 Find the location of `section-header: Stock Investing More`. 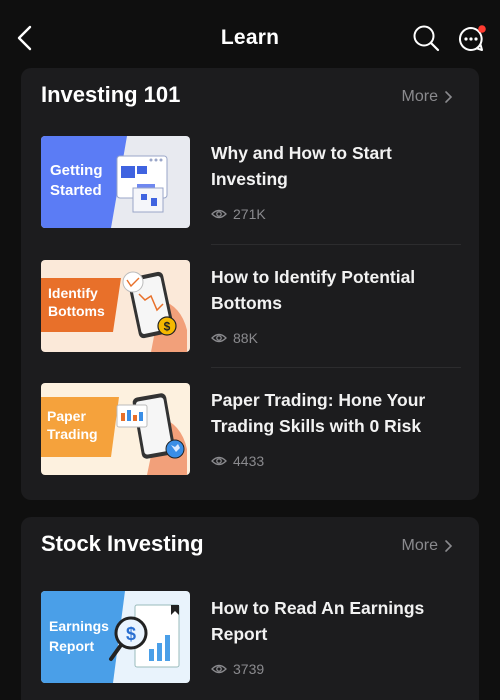

section-header: Stock Investing More is located at coordinates (250, 546).